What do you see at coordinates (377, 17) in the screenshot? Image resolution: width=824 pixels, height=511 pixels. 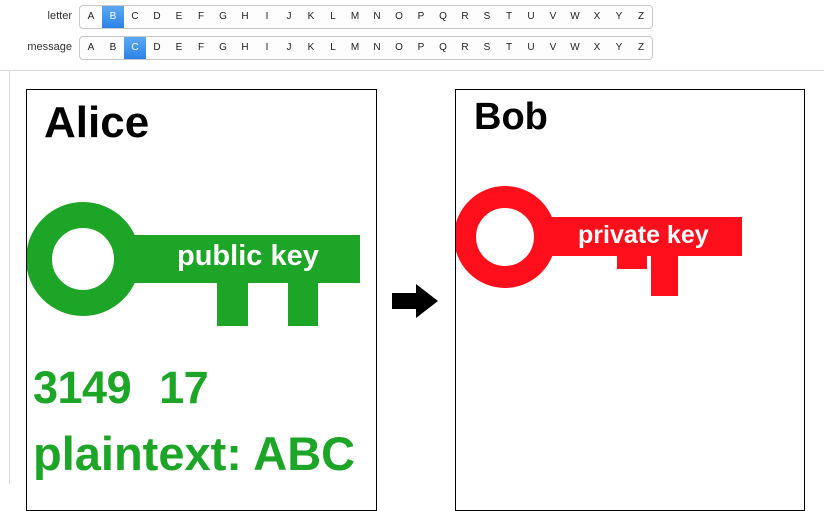 I see `letter-option-n: N` at bounding box center [377, 17].